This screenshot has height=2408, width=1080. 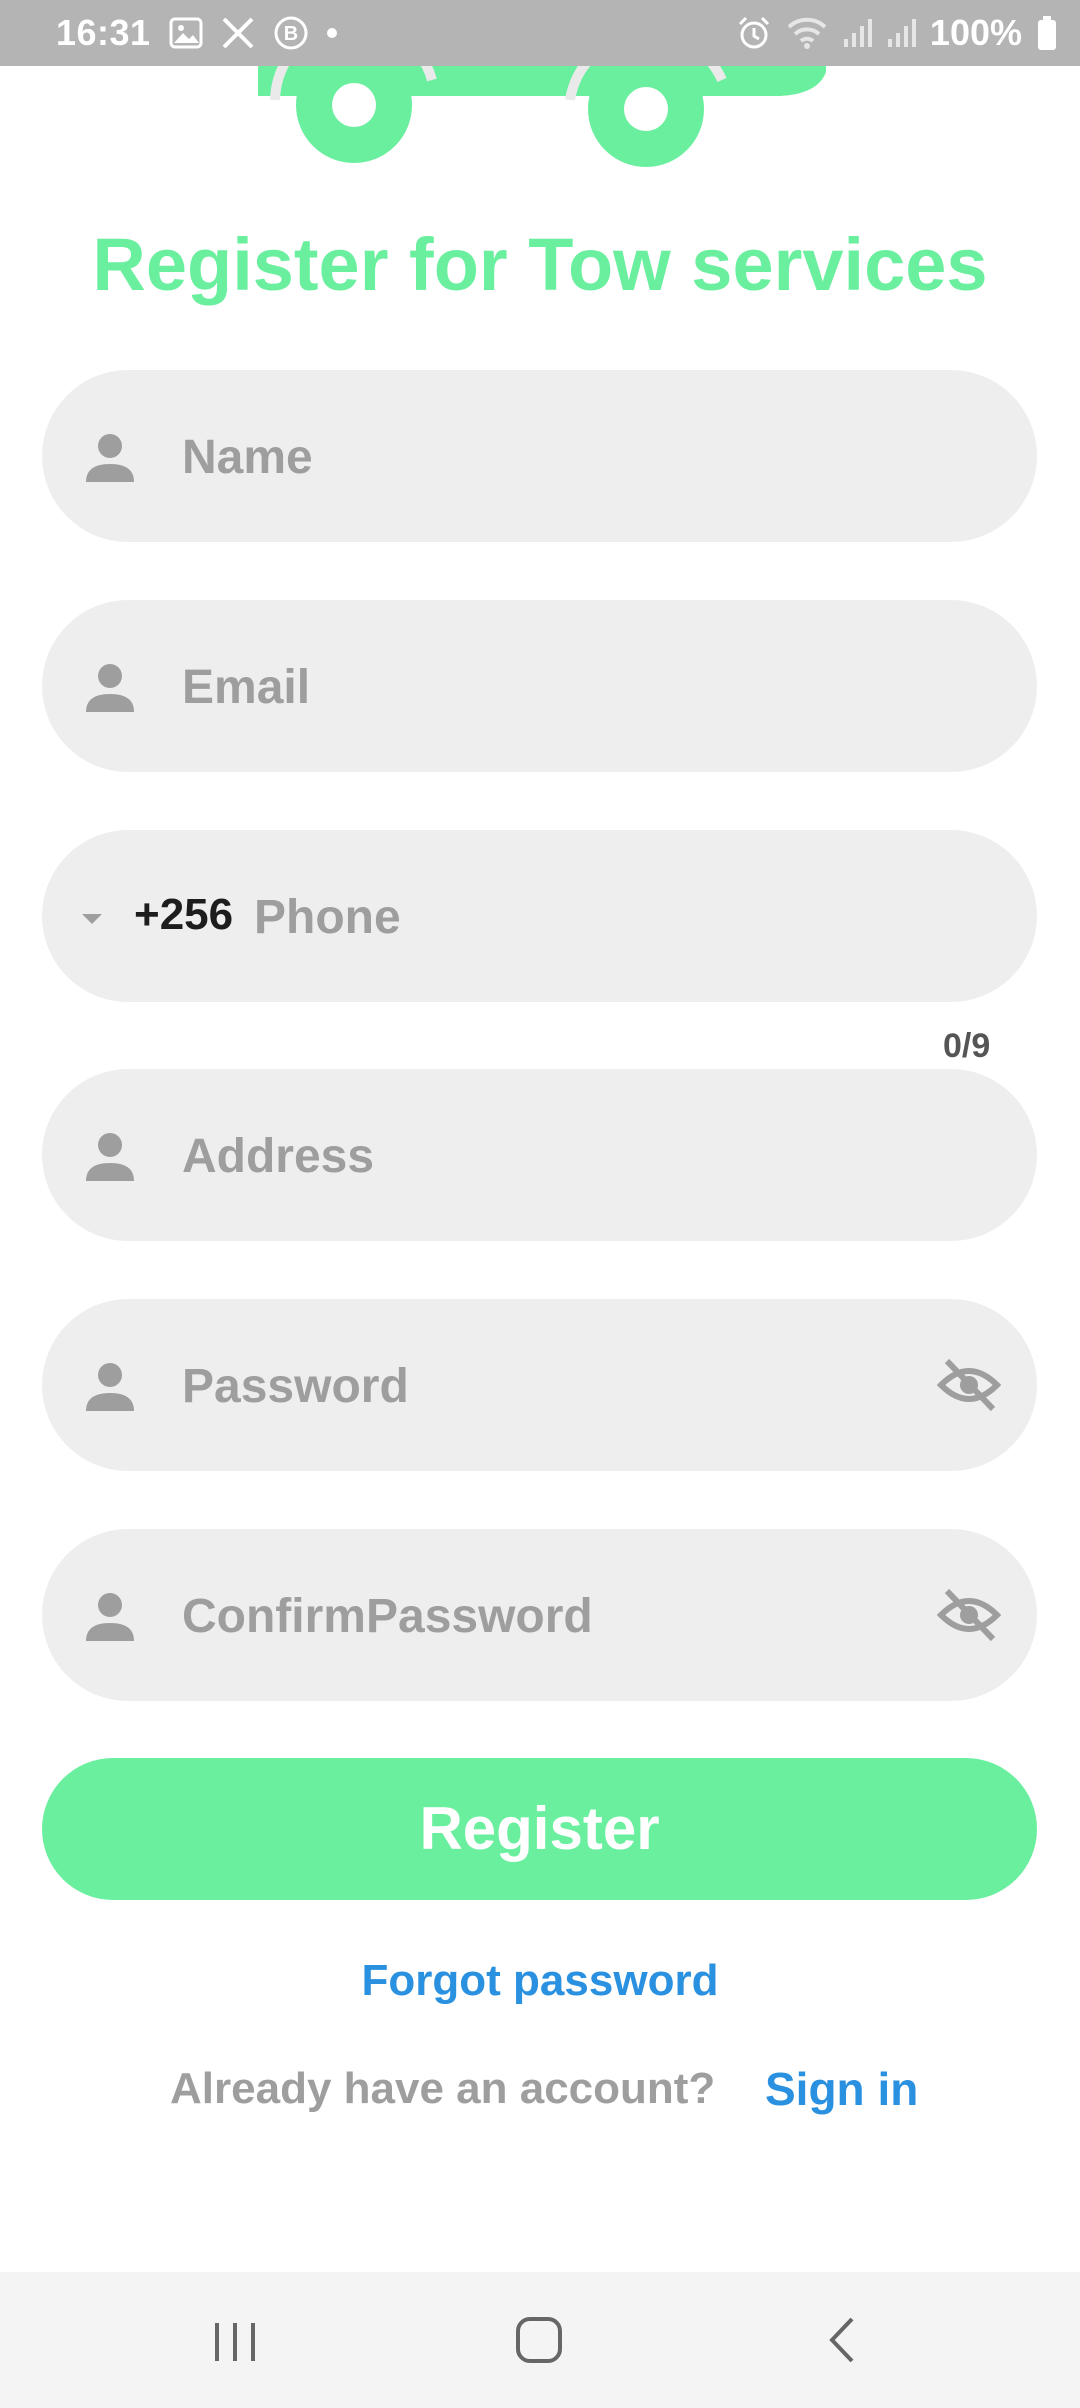 What do you see at coordinates (103, 32) in the screenshot?
I see `status-time: 16:31` at bounding box center [103, 32].